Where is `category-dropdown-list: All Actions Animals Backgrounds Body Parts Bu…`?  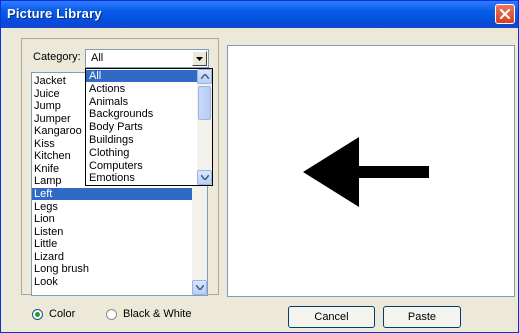 category-dropdown-list: All Actions Animals Backgrounds Body Parts Bu… is located at coordinates (149, 127).